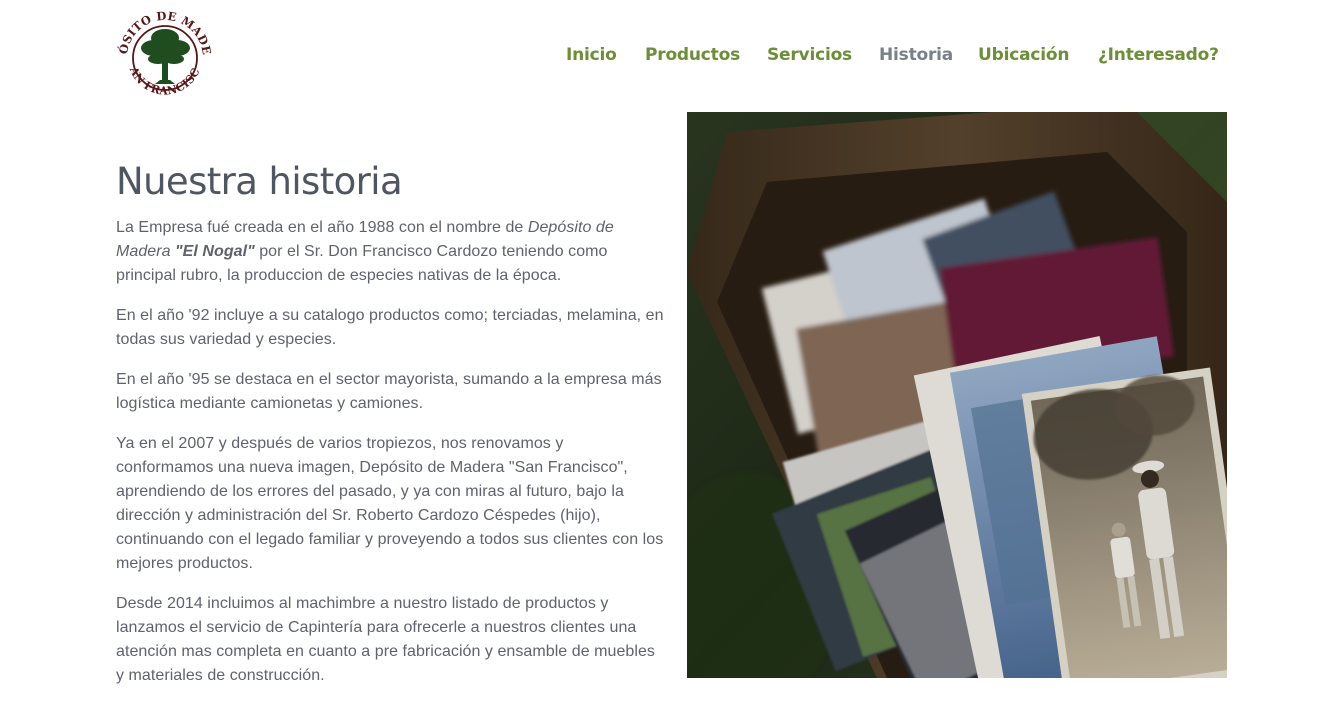 Image resolution: width=1343 pixels, height=704 pixels. What do you see at coordinates (692, 55) in the screenshot?
I see `nav-link-productos: Productos` at bounding box center [692, 55].